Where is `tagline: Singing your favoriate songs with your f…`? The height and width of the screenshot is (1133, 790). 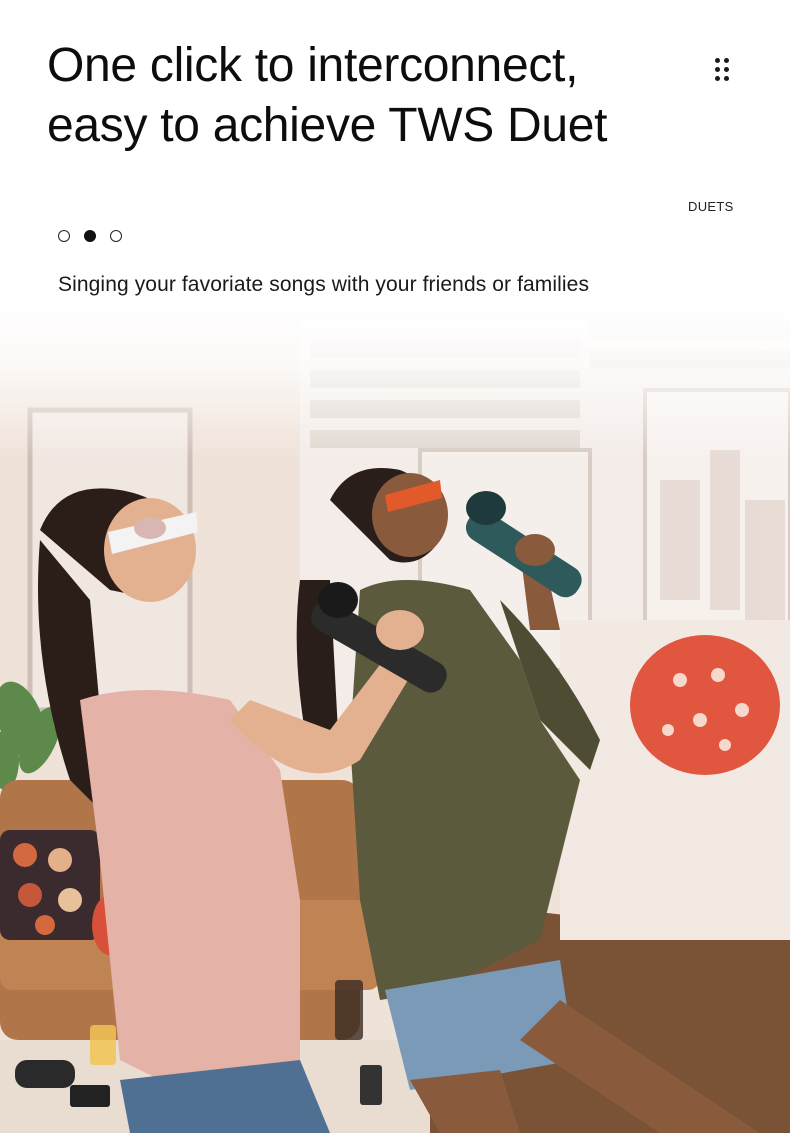 tagline: Singing your favoriate songs with your f… is located at coordinates (324, 284).